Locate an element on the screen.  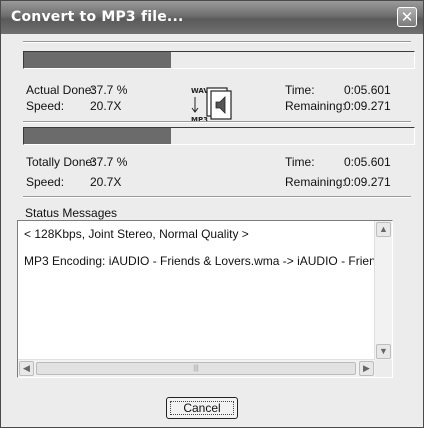
cancel-button-label: Cancel is located at coordinates (202, 408).